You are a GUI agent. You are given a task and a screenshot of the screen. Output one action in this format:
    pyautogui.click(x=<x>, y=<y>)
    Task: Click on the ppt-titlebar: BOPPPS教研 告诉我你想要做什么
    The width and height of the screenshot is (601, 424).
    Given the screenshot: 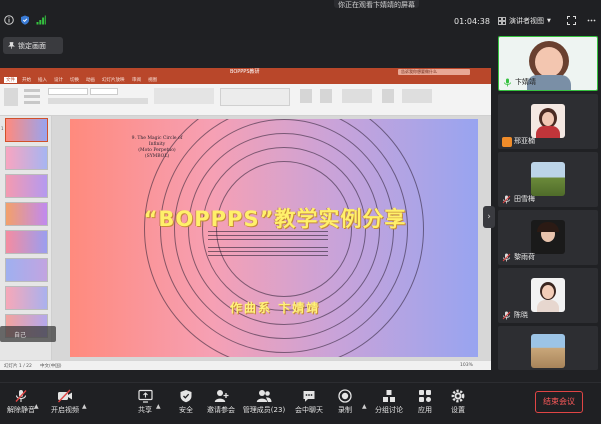 What is the action you would take?
    pyautogui.click(x=245, y=72)
    